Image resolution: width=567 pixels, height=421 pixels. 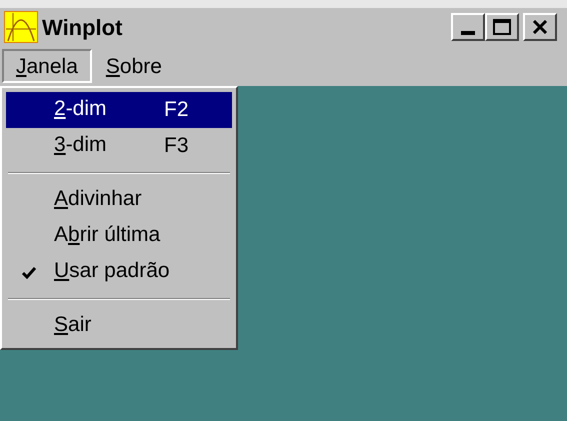 What do you see at coordinates (468, 27) in the screenshot?
I see `minimize-button` at bounding box center [468, 27].